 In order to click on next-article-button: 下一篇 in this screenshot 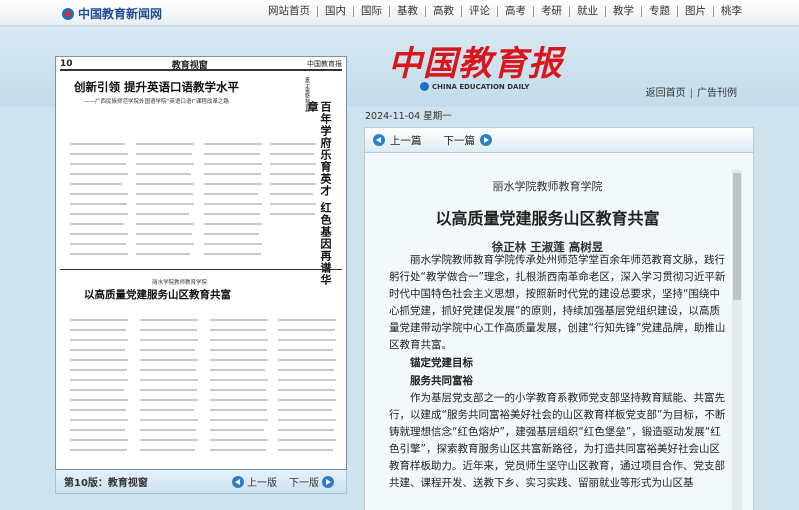, I will do `click(467, 140)`.